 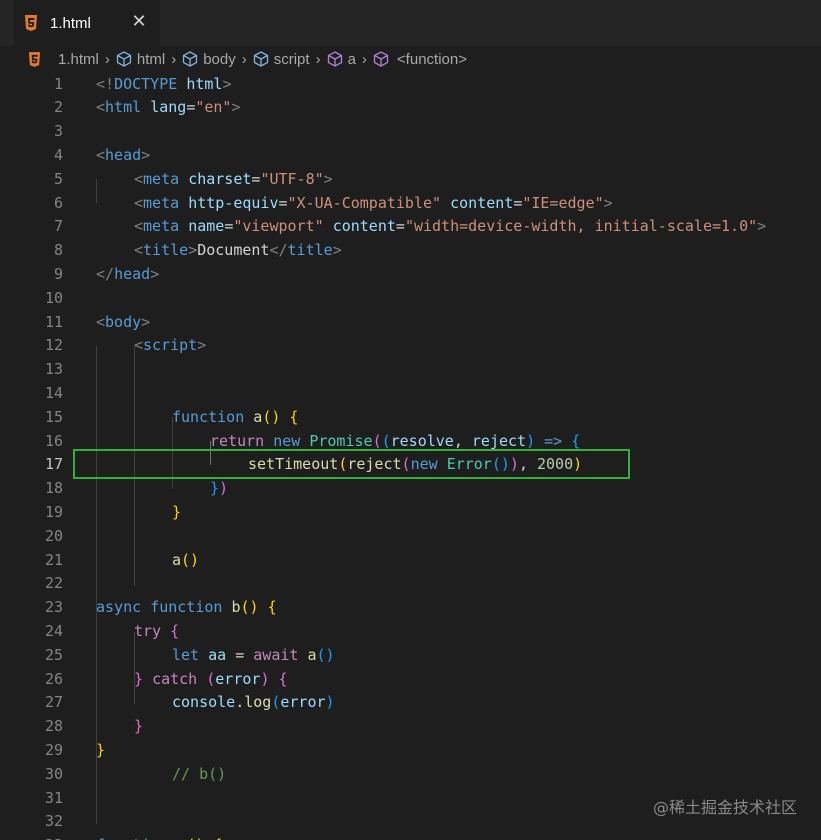 I want to click on code-line: 19}, so click(x=410, y=513).